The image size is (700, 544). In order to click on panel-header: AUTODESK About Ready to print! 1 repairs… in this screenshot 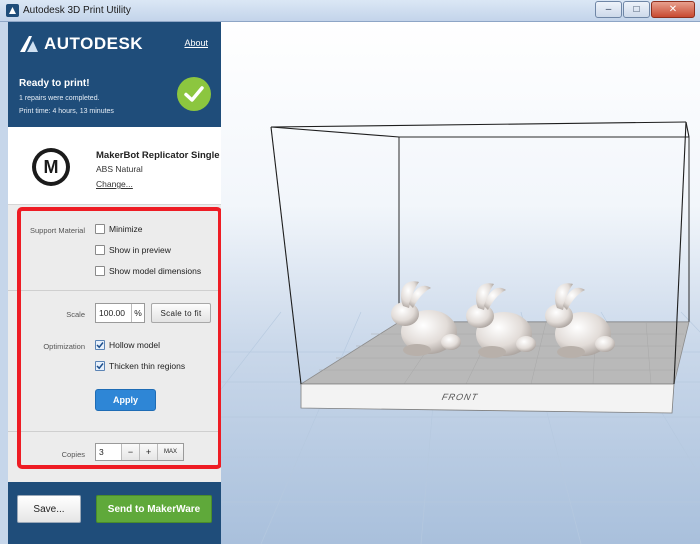, I will do `click(114, 74)`.